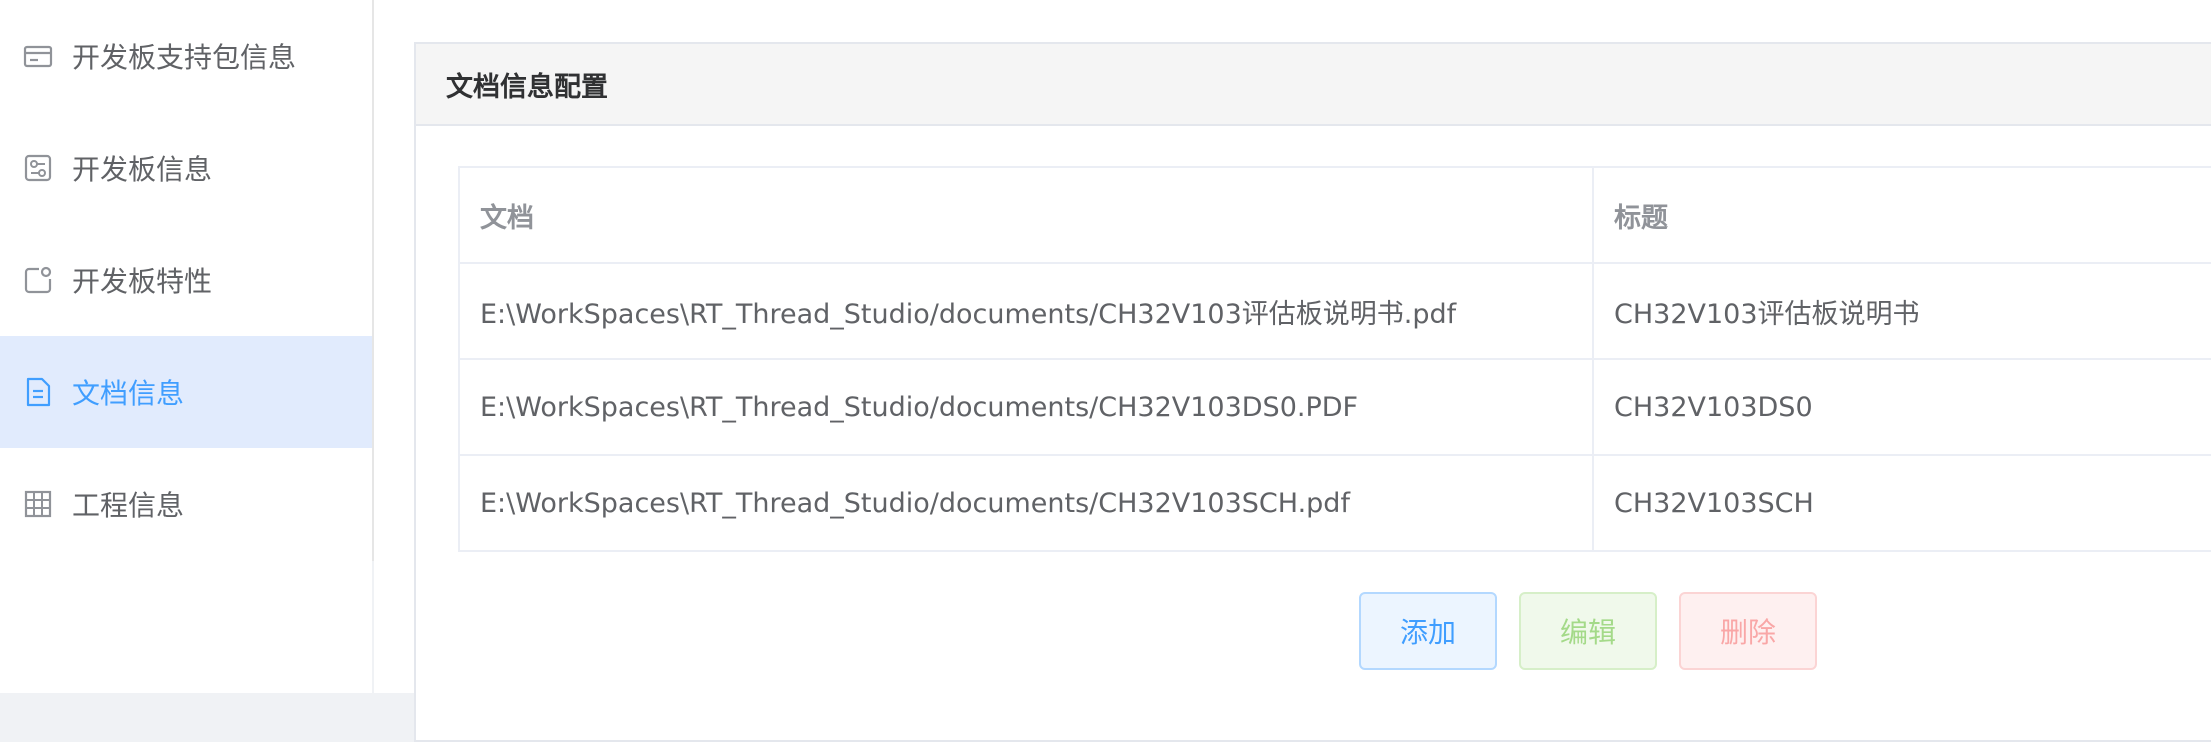 This screenshot has width=2211, height=742. What do you see at coordinates (1901, 215) in the screenshot?
I see `column-header-title: 标题` at bounding box center [1901, 215].